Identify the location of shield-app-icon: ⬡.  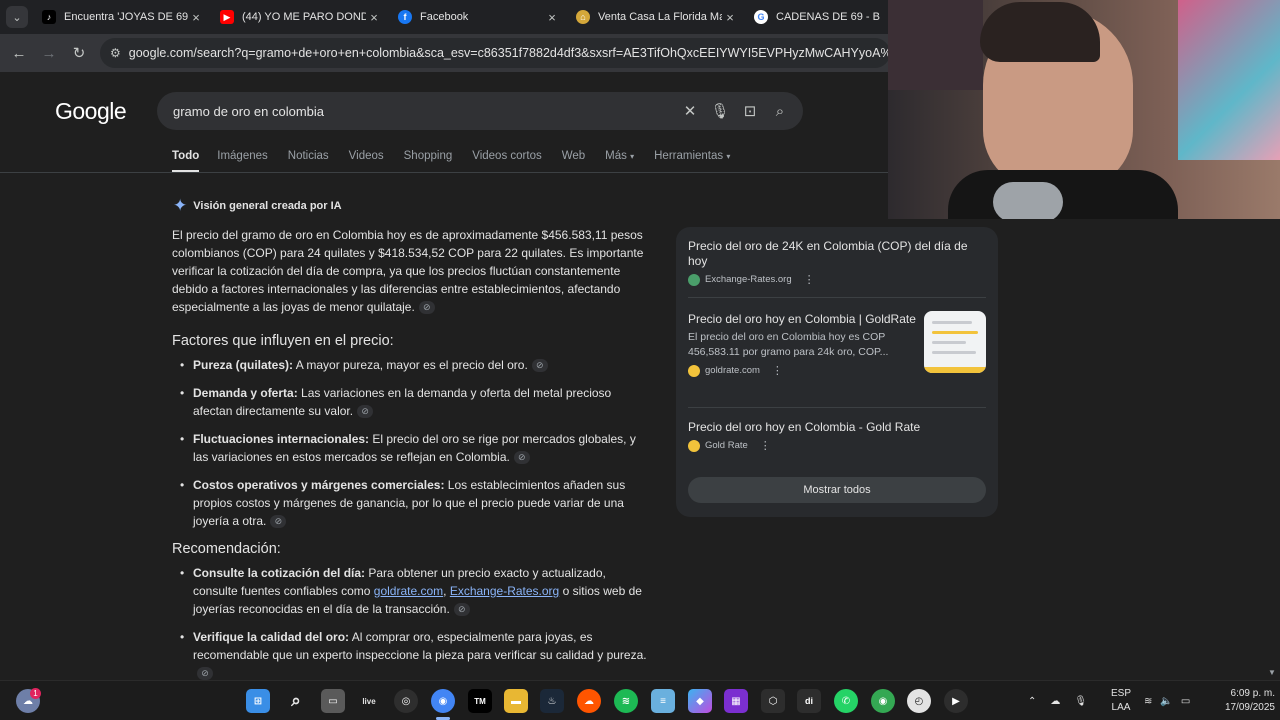
(773, 701).